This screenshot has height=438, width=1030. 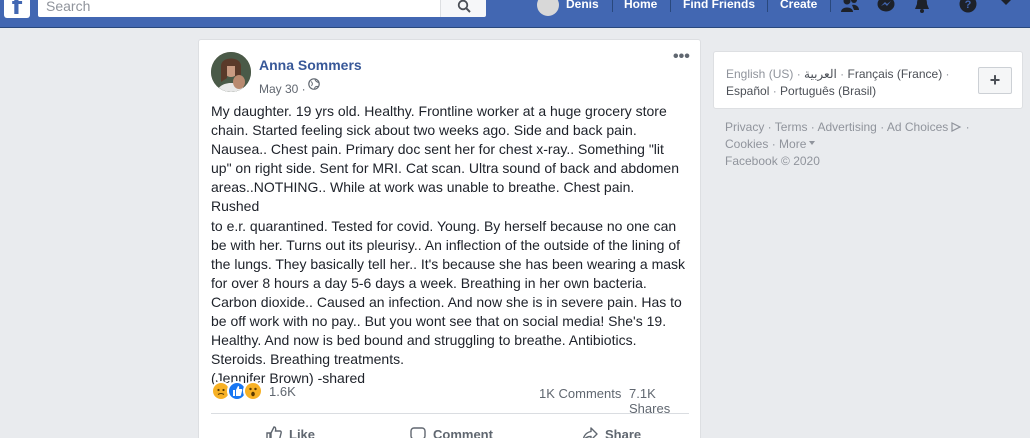 I want to click on like-thumb-icon, so click(x=274, y=432).